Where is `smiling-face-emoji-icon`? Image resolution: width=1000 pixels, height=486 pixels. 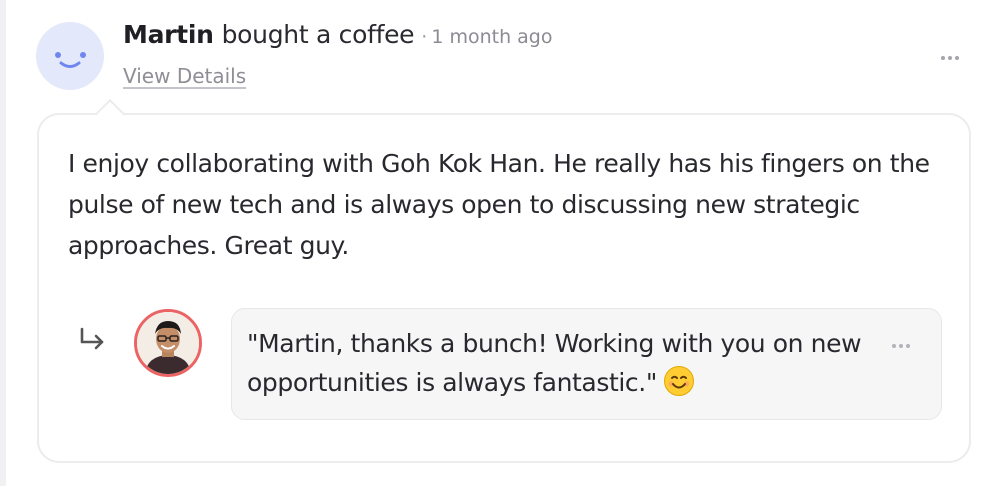
smiling-face-emoji-icon is located at coordinates (679, 386).